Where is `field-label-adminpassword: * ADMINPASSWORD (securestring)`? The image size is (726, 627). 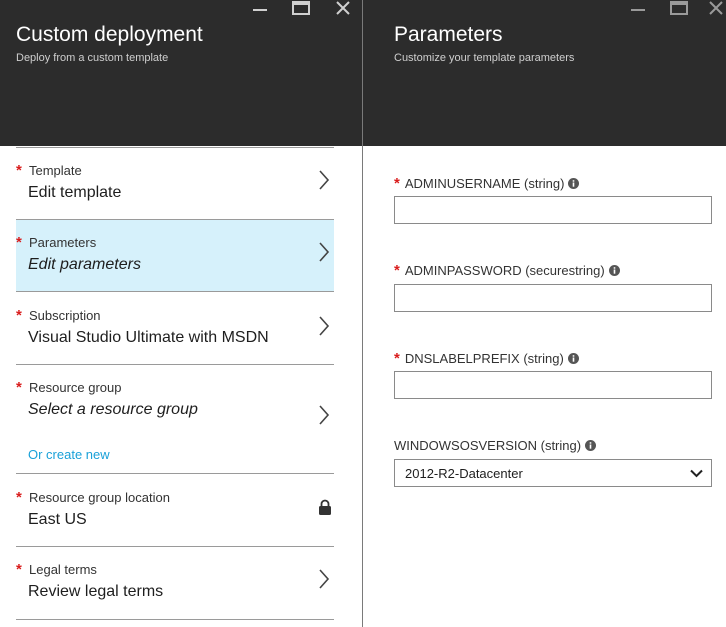 field-label-adminpassword: * ADMINPASSWORD (securestring) is located at coordinates (507, 270).